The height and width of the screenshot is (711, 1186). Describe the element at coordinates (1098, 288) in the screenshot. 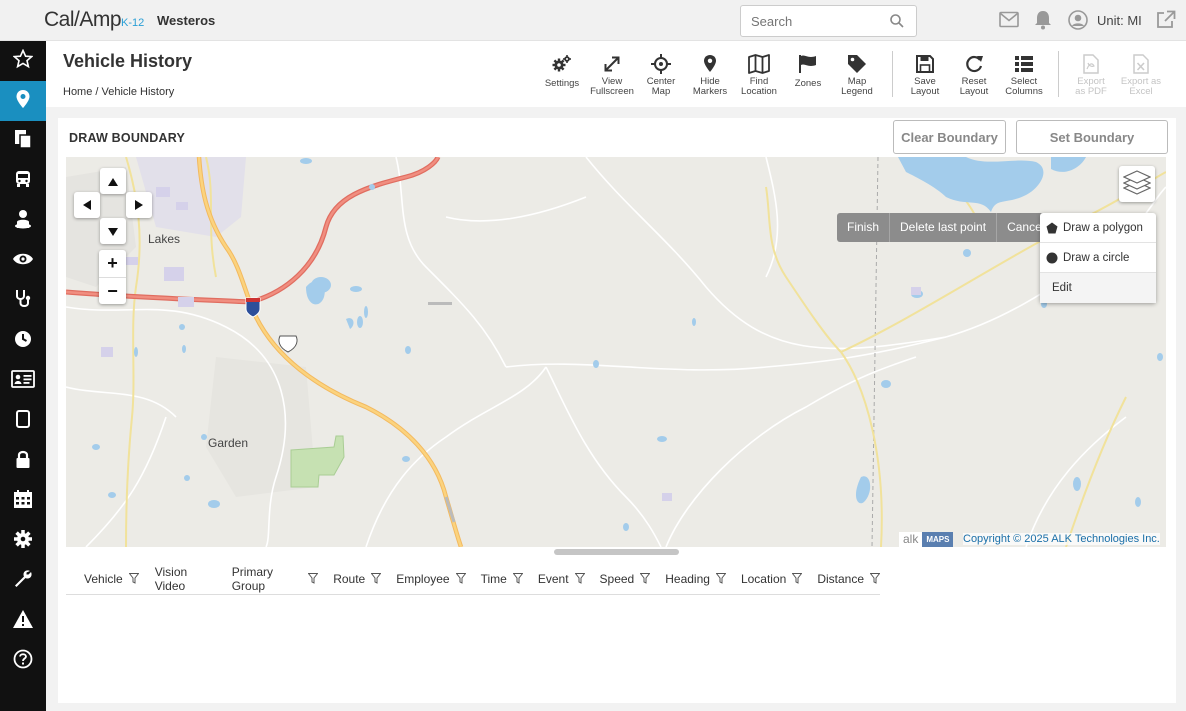

I see `edit-item: Edit` at that location.